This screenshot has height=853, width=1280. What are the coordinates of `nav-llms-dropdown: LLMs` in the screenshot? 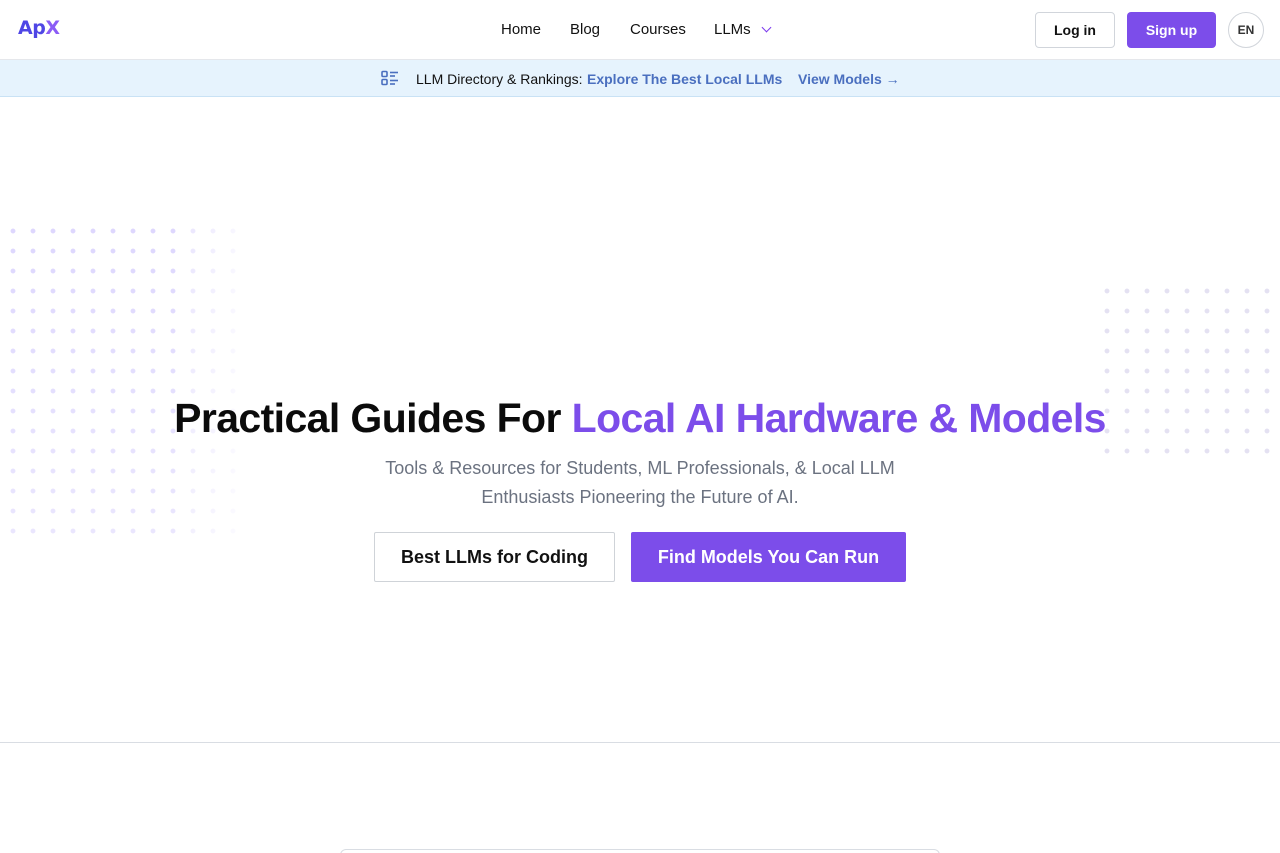 It's located at (743, 29).